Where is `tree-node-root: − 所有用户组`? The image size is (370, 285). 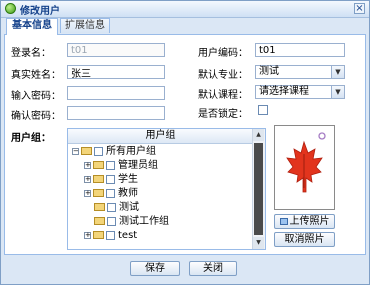
tree-node-root: − 所有用户组 is located at coordinates (114, 152).